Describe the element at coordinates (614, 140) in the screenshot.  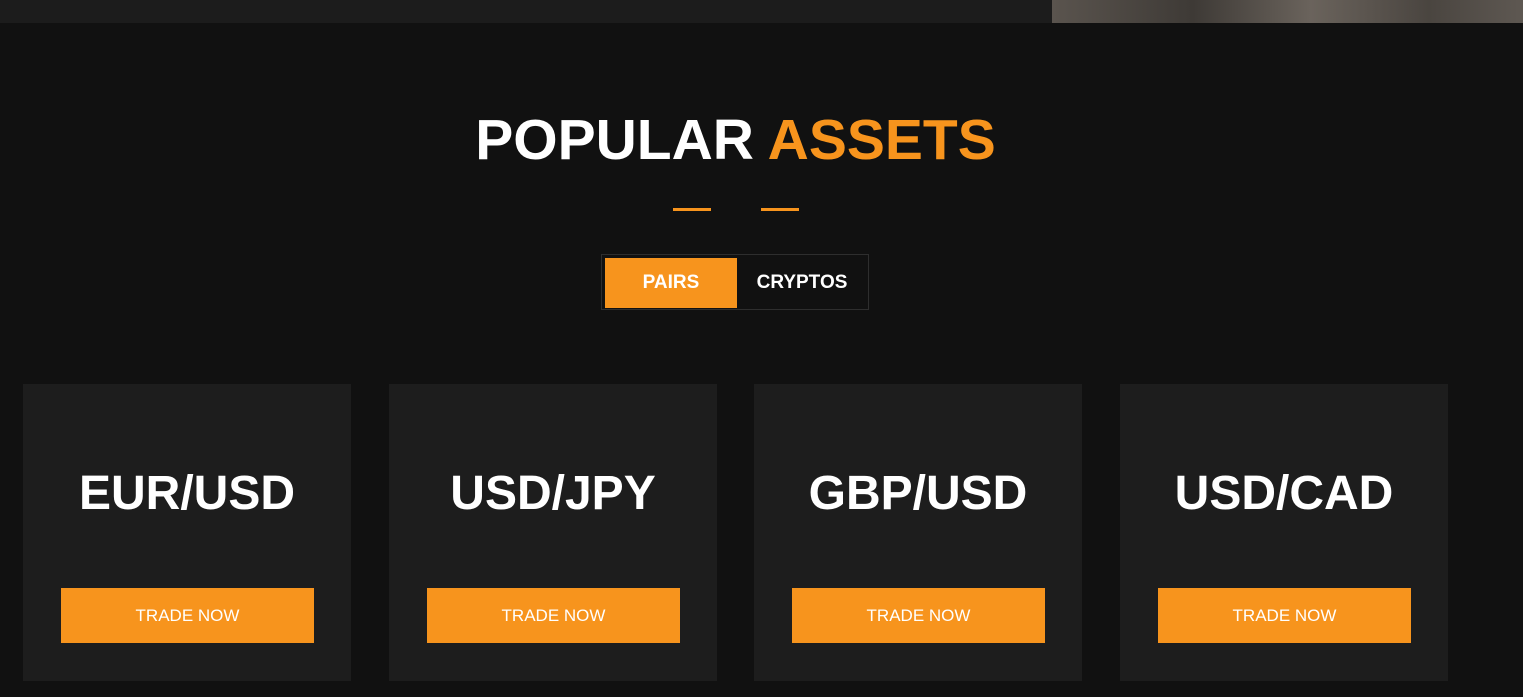
I see `section-title-primary: POPULAR` at that location.